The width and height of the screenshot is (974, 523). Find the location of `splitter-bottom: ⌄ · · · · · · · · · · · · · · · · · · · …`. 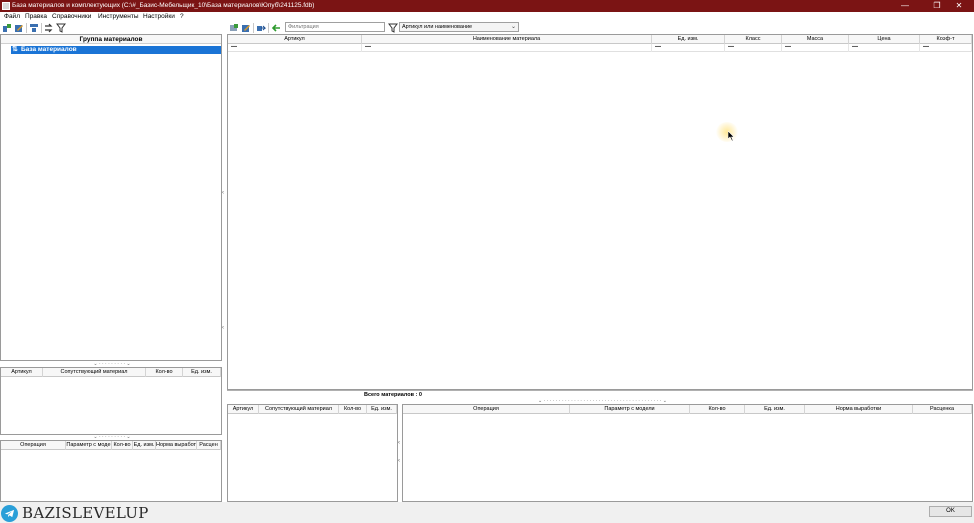

splitter-bottom: ⌄ · · · · · · · · · · · · · · · · · · · … is located at coordinates (602, 401).